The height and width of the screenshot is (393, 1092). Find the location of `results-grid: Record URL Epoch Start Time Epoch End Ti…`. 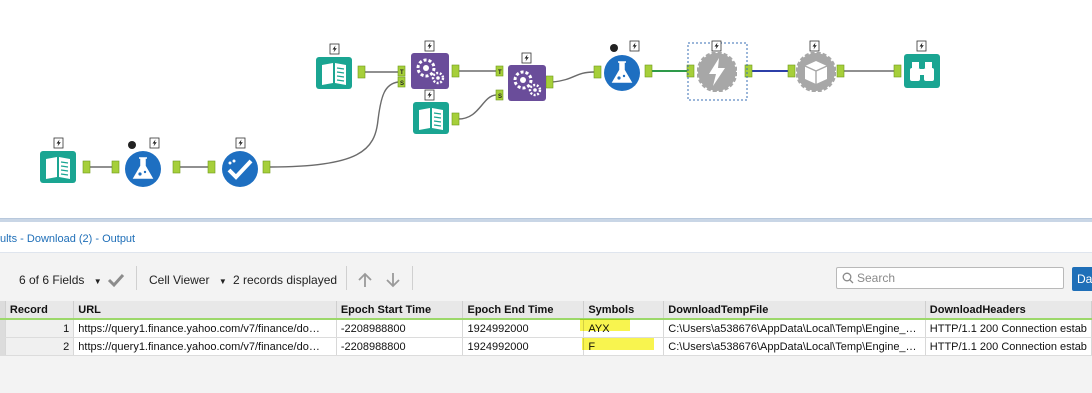

results-grid: Record URL Epoch Start Time Epoch End Ti… is located at coordinates (546, 328).